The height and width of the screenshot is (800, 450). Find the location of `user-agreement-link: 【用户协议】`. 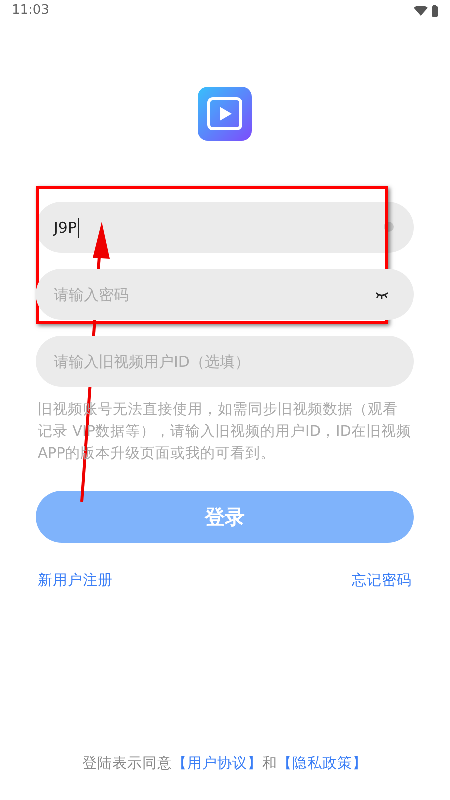

user-agreement-link: 【用户协议】 is located at coordinates (217, 765).